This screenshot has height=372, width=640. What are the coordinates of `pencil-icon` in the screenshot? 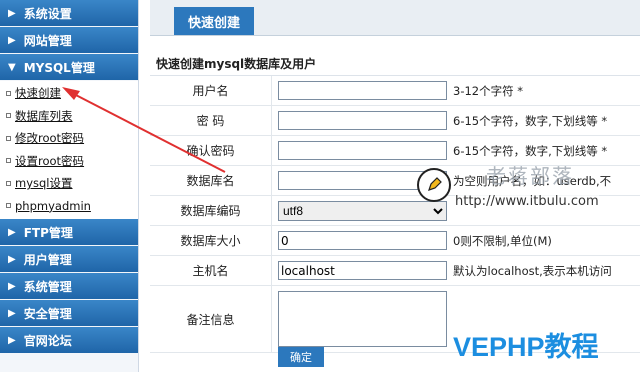 It's located at (434, 185).